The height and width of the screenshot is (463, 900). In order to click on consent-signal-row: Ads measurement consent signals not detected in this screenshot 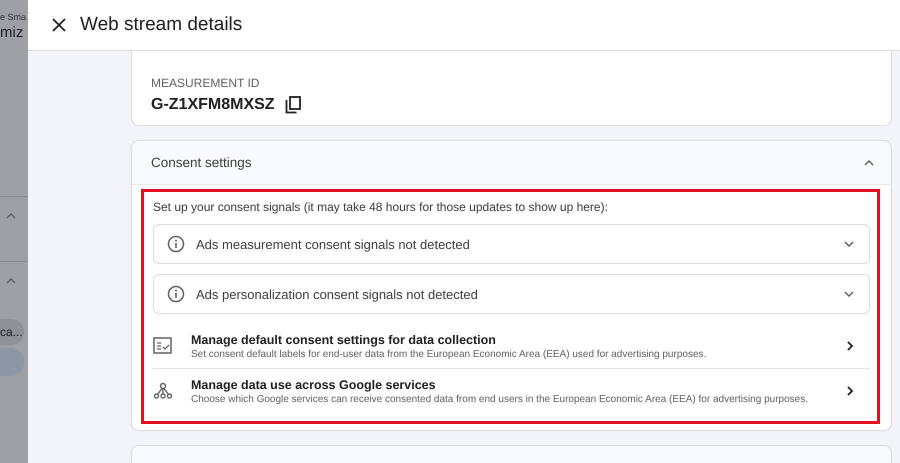, I will do `click(511, 244)`.